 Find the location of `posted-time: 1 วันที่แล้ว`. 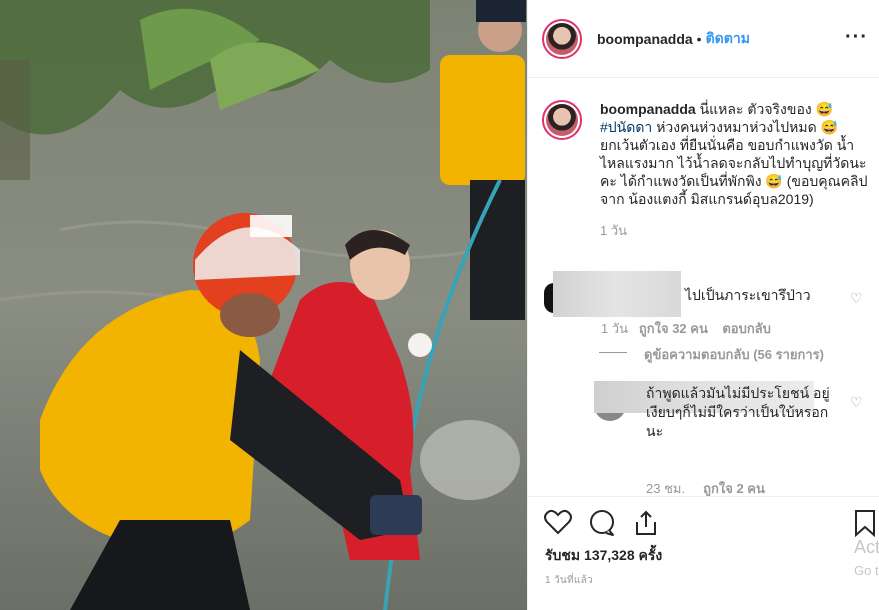

posted-time: 1 วันที่แล้ว is located at coordinates (569, 580).